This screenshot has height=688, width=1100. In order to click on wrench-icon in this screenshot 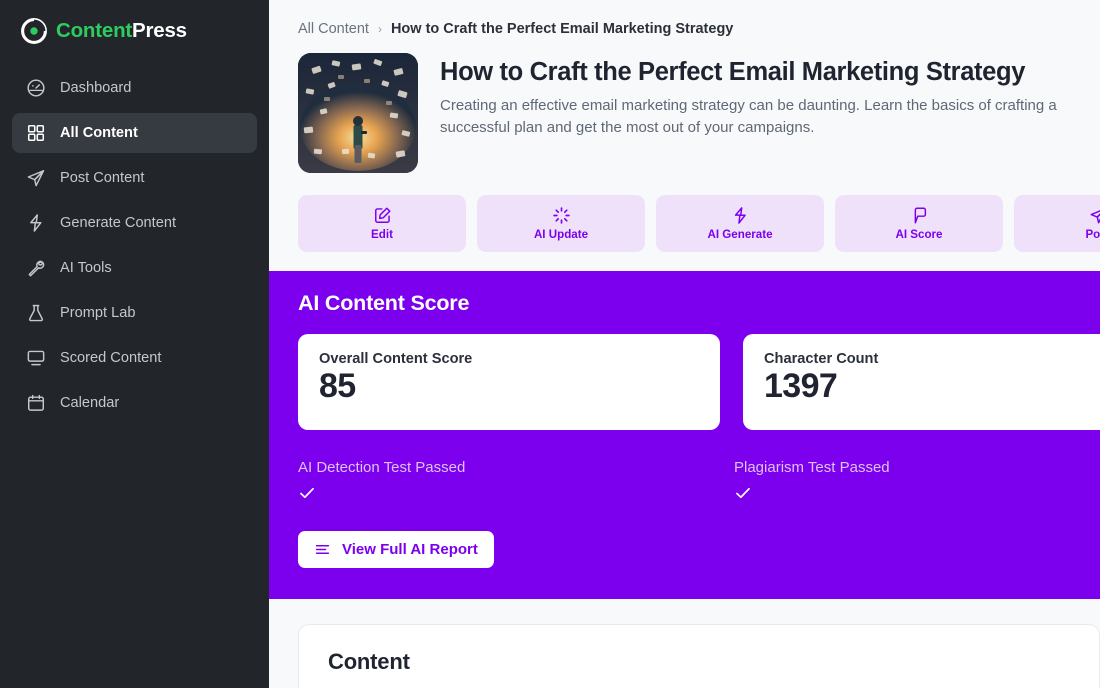, I will do `click(35, 268)`.